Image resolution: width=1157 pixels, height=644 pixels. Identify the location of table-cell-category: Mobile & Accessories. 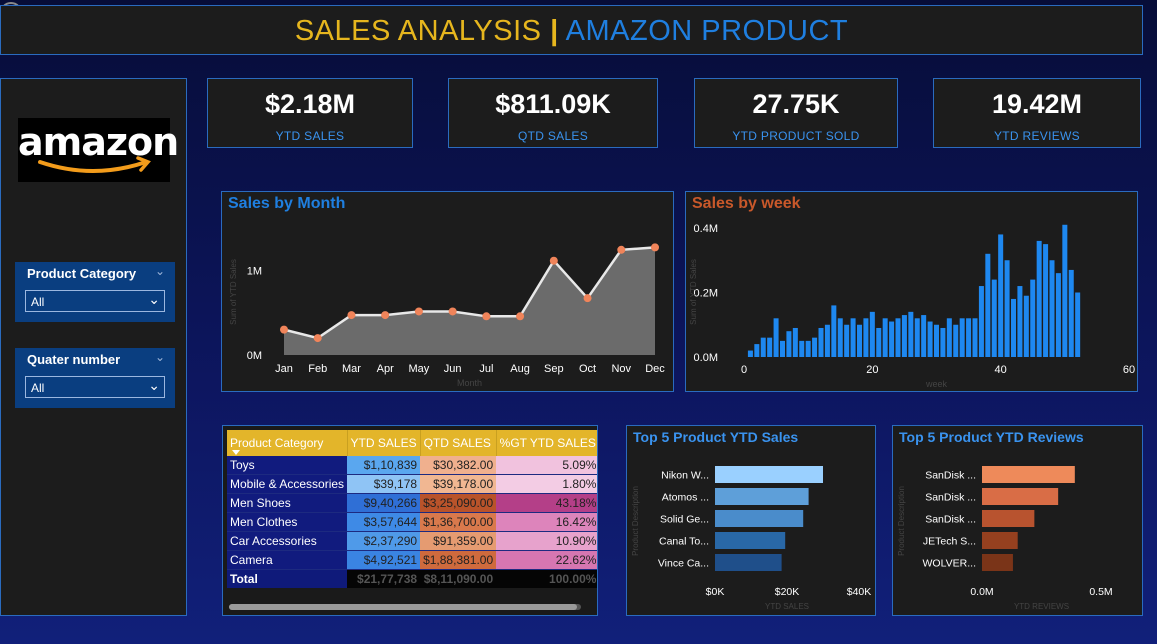
(287, 484).